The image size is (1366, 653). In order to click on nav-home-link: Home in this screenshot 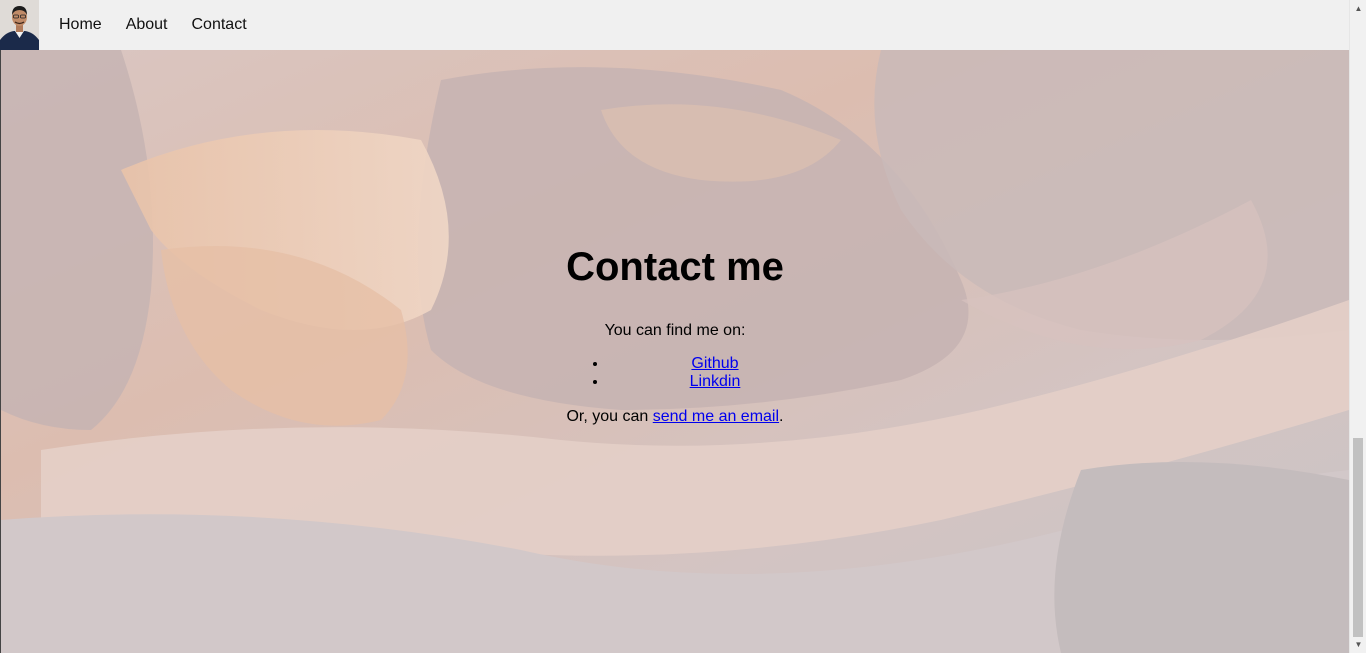, I will do `click(80, 25)`.